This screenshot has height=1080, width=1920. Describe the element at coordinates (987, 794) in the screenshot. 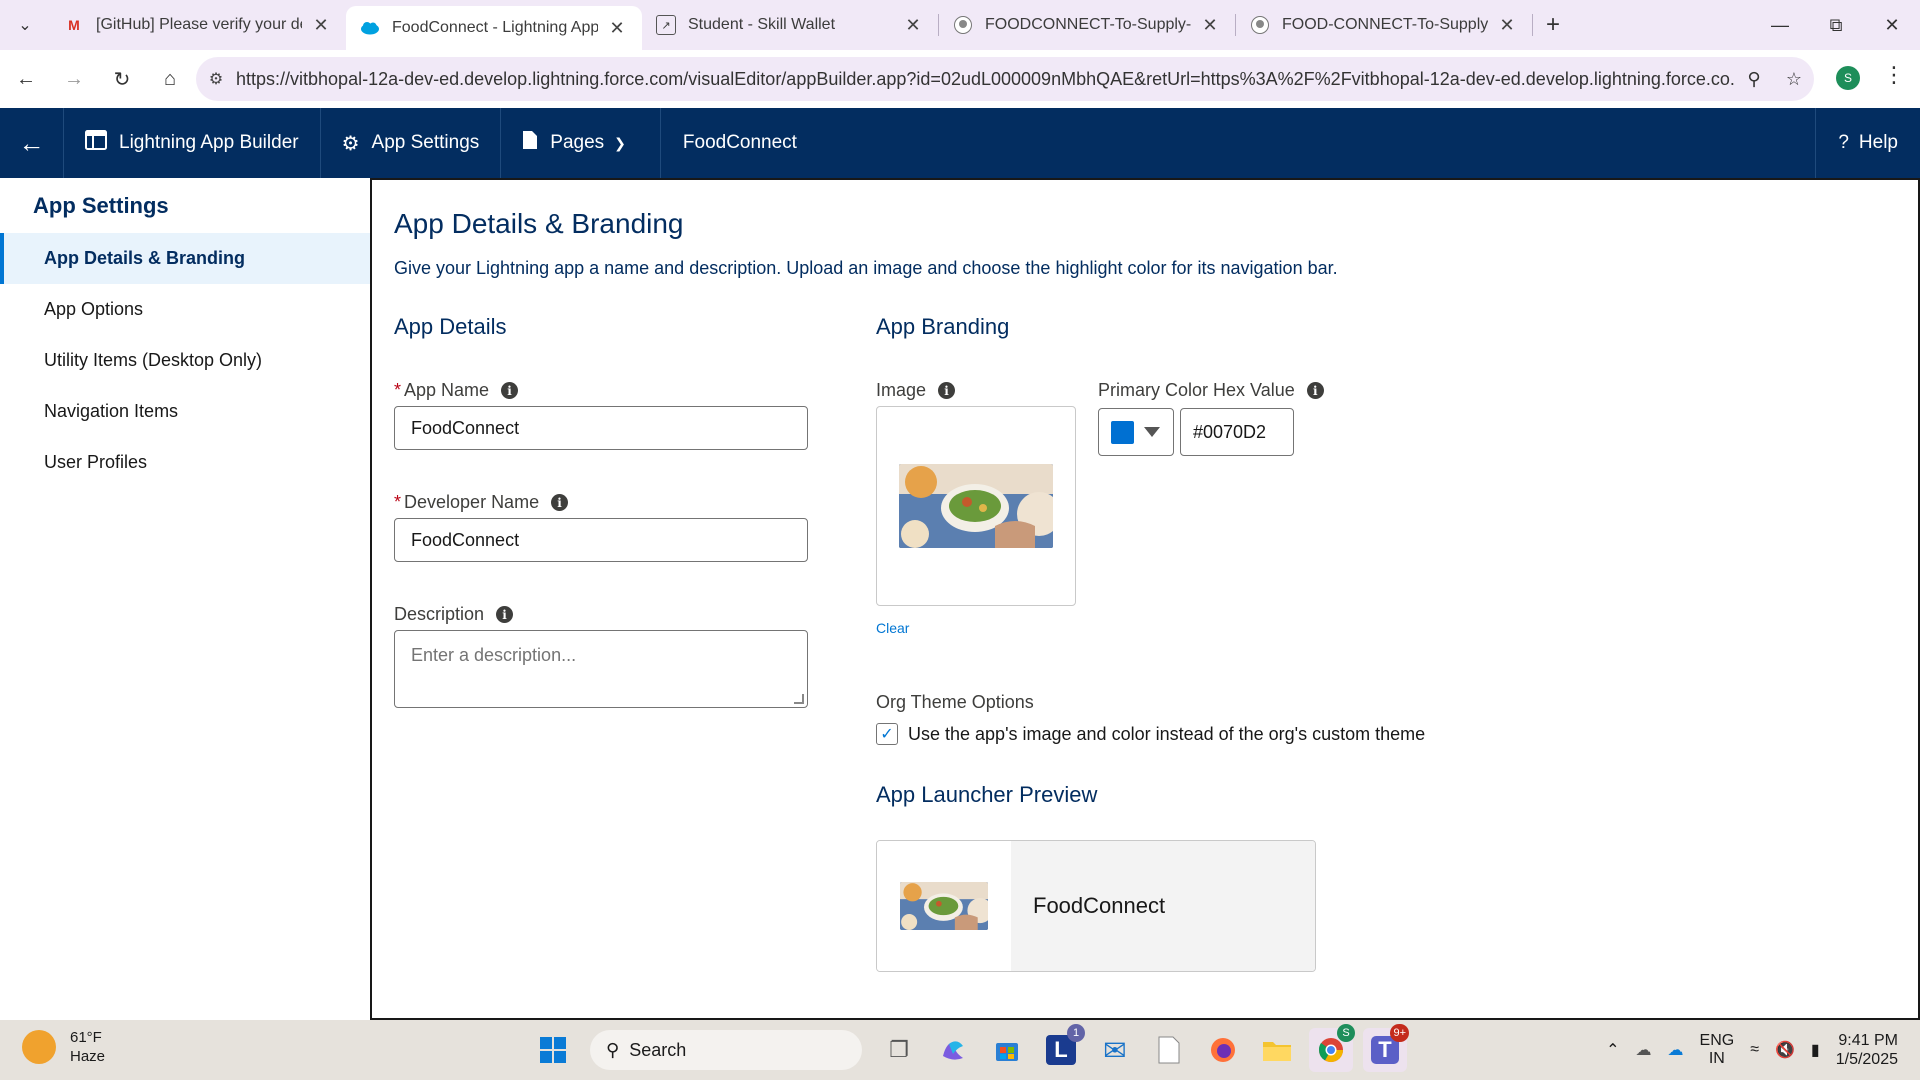

I see `app-launcher-preview-heading: App Launcher Preview` at that location.